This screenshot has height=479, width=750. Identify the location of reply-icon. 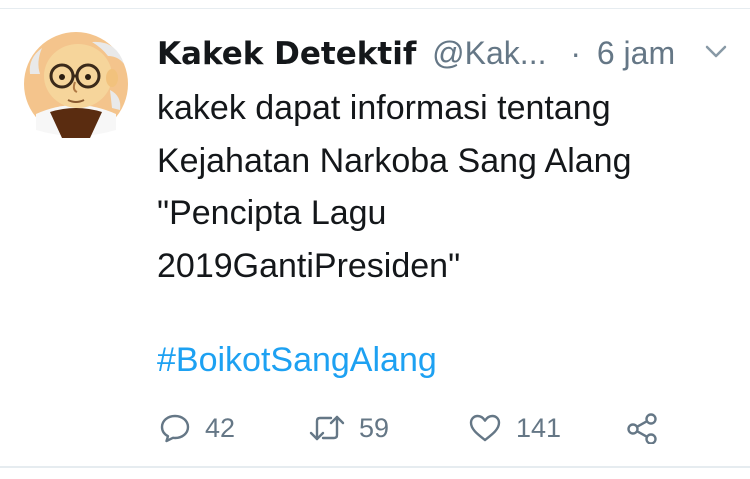
(175, 428).